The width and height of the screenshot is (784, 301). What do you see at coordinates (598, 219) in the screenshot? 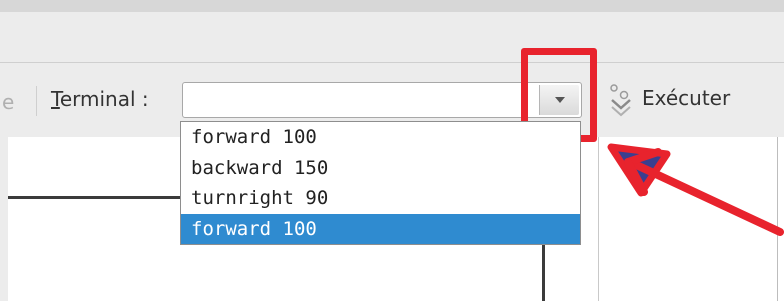
I see `panel-divider` at bounding box center [598, 219].